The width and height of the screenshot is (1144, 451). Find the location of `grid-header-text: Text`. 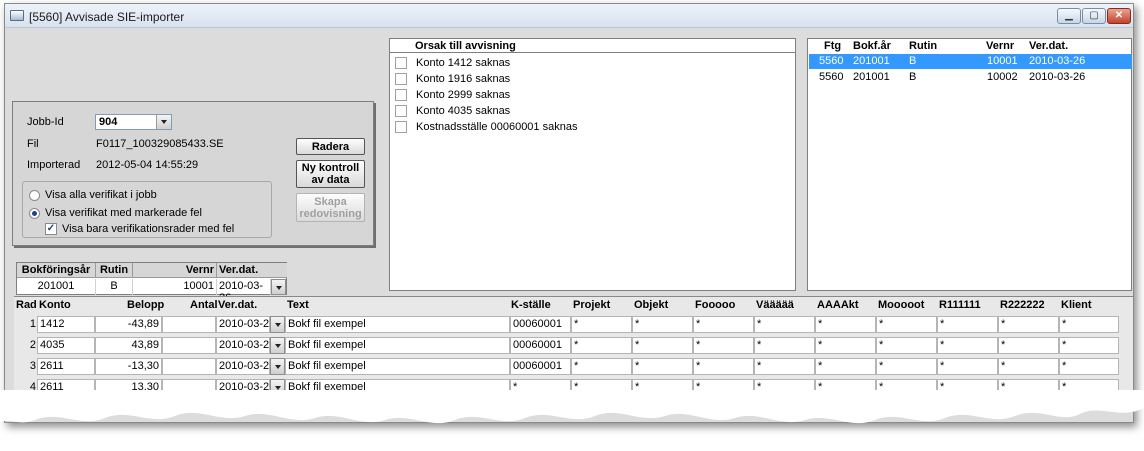

grid-header-text: Text is located at coordinates (298, 305).